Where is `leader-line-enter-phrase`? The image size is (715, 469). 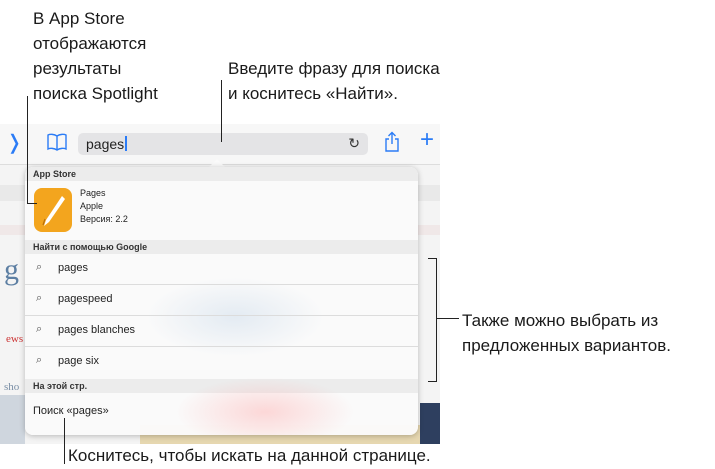 leader-line-enter-phrase is located at coordinates (221, 111).